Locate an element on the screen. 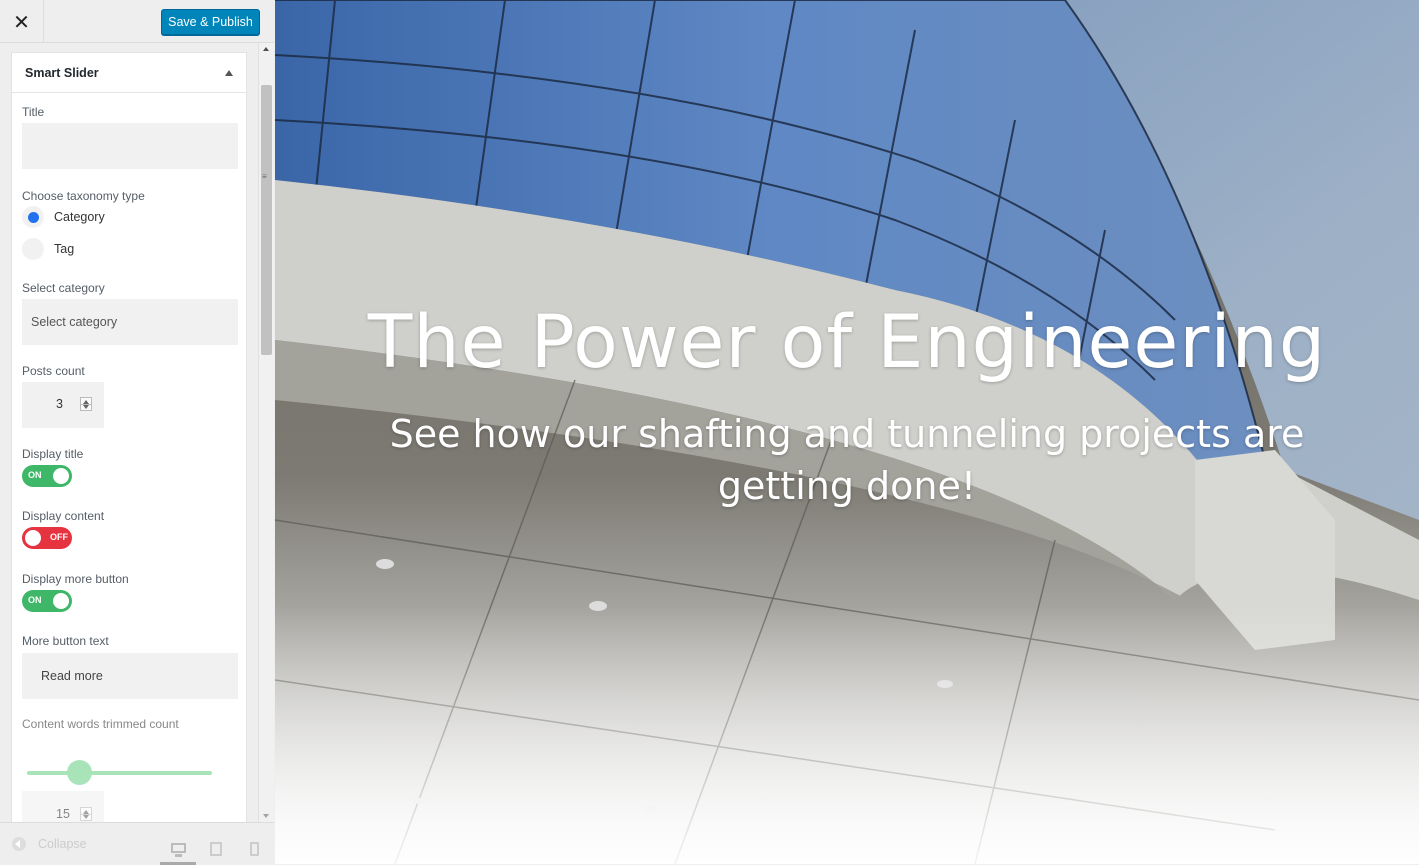 This screenshot has width=1419, height=865. display-more-toggle: ON is located at coordinates (47, 601).